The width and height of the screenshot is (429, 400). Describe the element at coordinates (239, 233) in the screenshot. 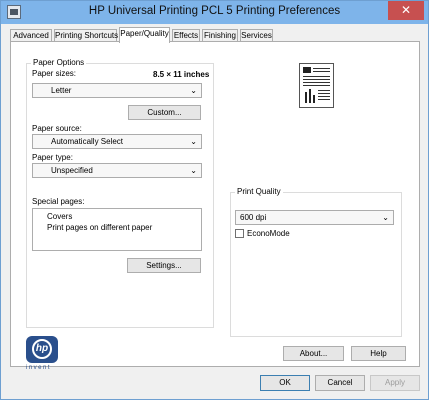

I see `economode-checkbox` at that location.